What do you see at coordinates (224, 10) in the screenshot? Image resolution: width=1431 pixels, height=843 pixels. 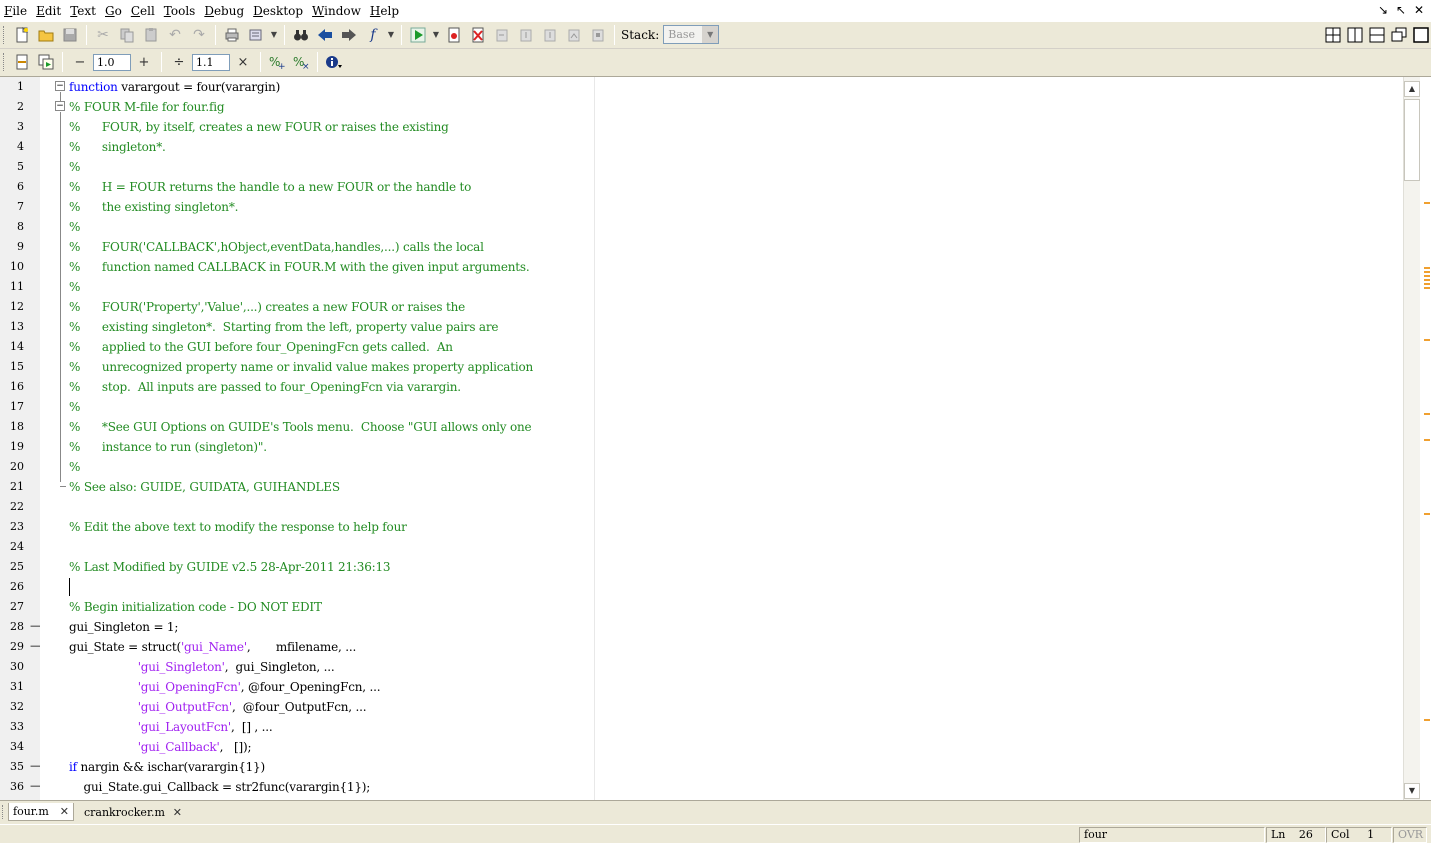 I see `menu-debug: Debug` at bounding box center [224, 10].